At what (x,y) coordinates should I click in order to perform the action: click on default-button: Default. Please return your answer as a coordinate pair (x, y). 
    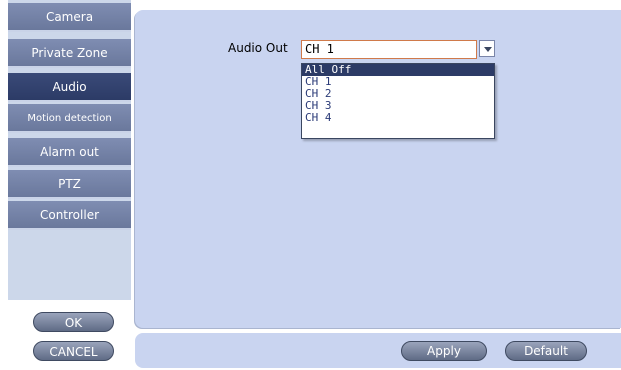
    Looking at the image, I should click on (546, 351).